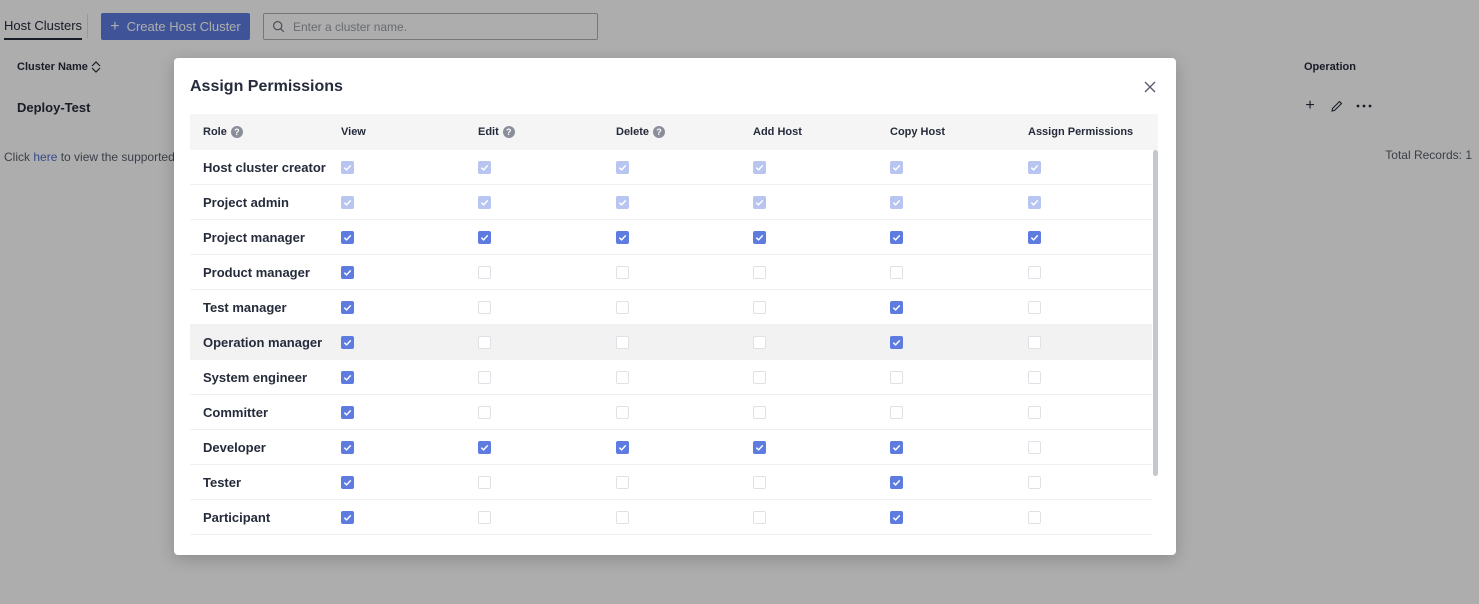 This screenshot has height=604, width=1479. I want to click on column-header-role: Role?, so click(223, 132).